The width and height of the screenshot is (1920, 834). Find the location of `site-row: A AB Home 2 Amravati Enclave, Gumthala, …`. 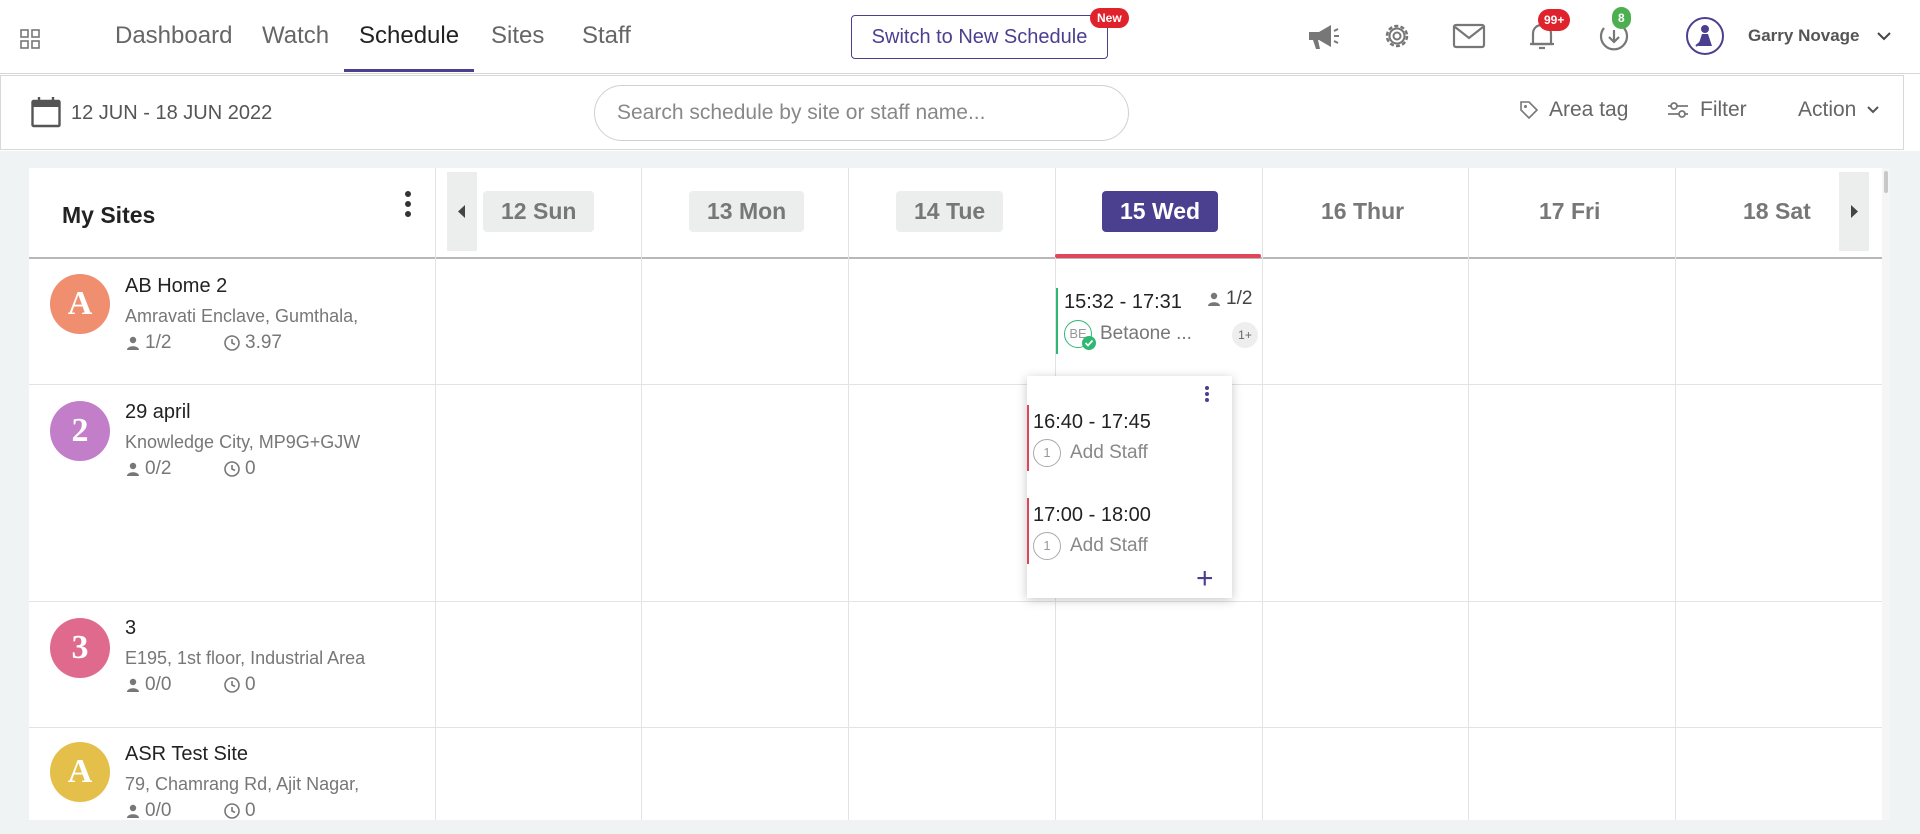

site-row: A AB Home 2 Amravati Enclave, Gumthala, … is located at coordinates (955, 322).